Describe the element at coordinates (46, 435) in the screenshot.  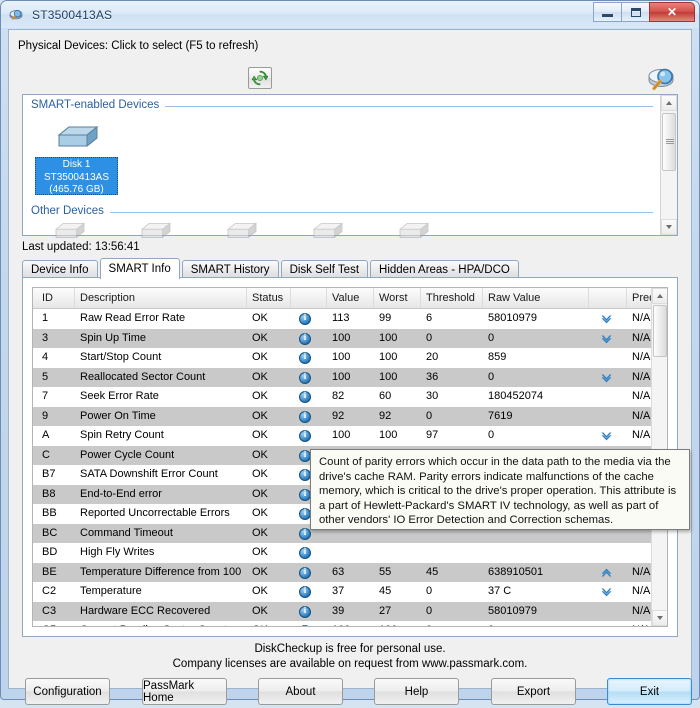
I see `cell-id: A` at that location.